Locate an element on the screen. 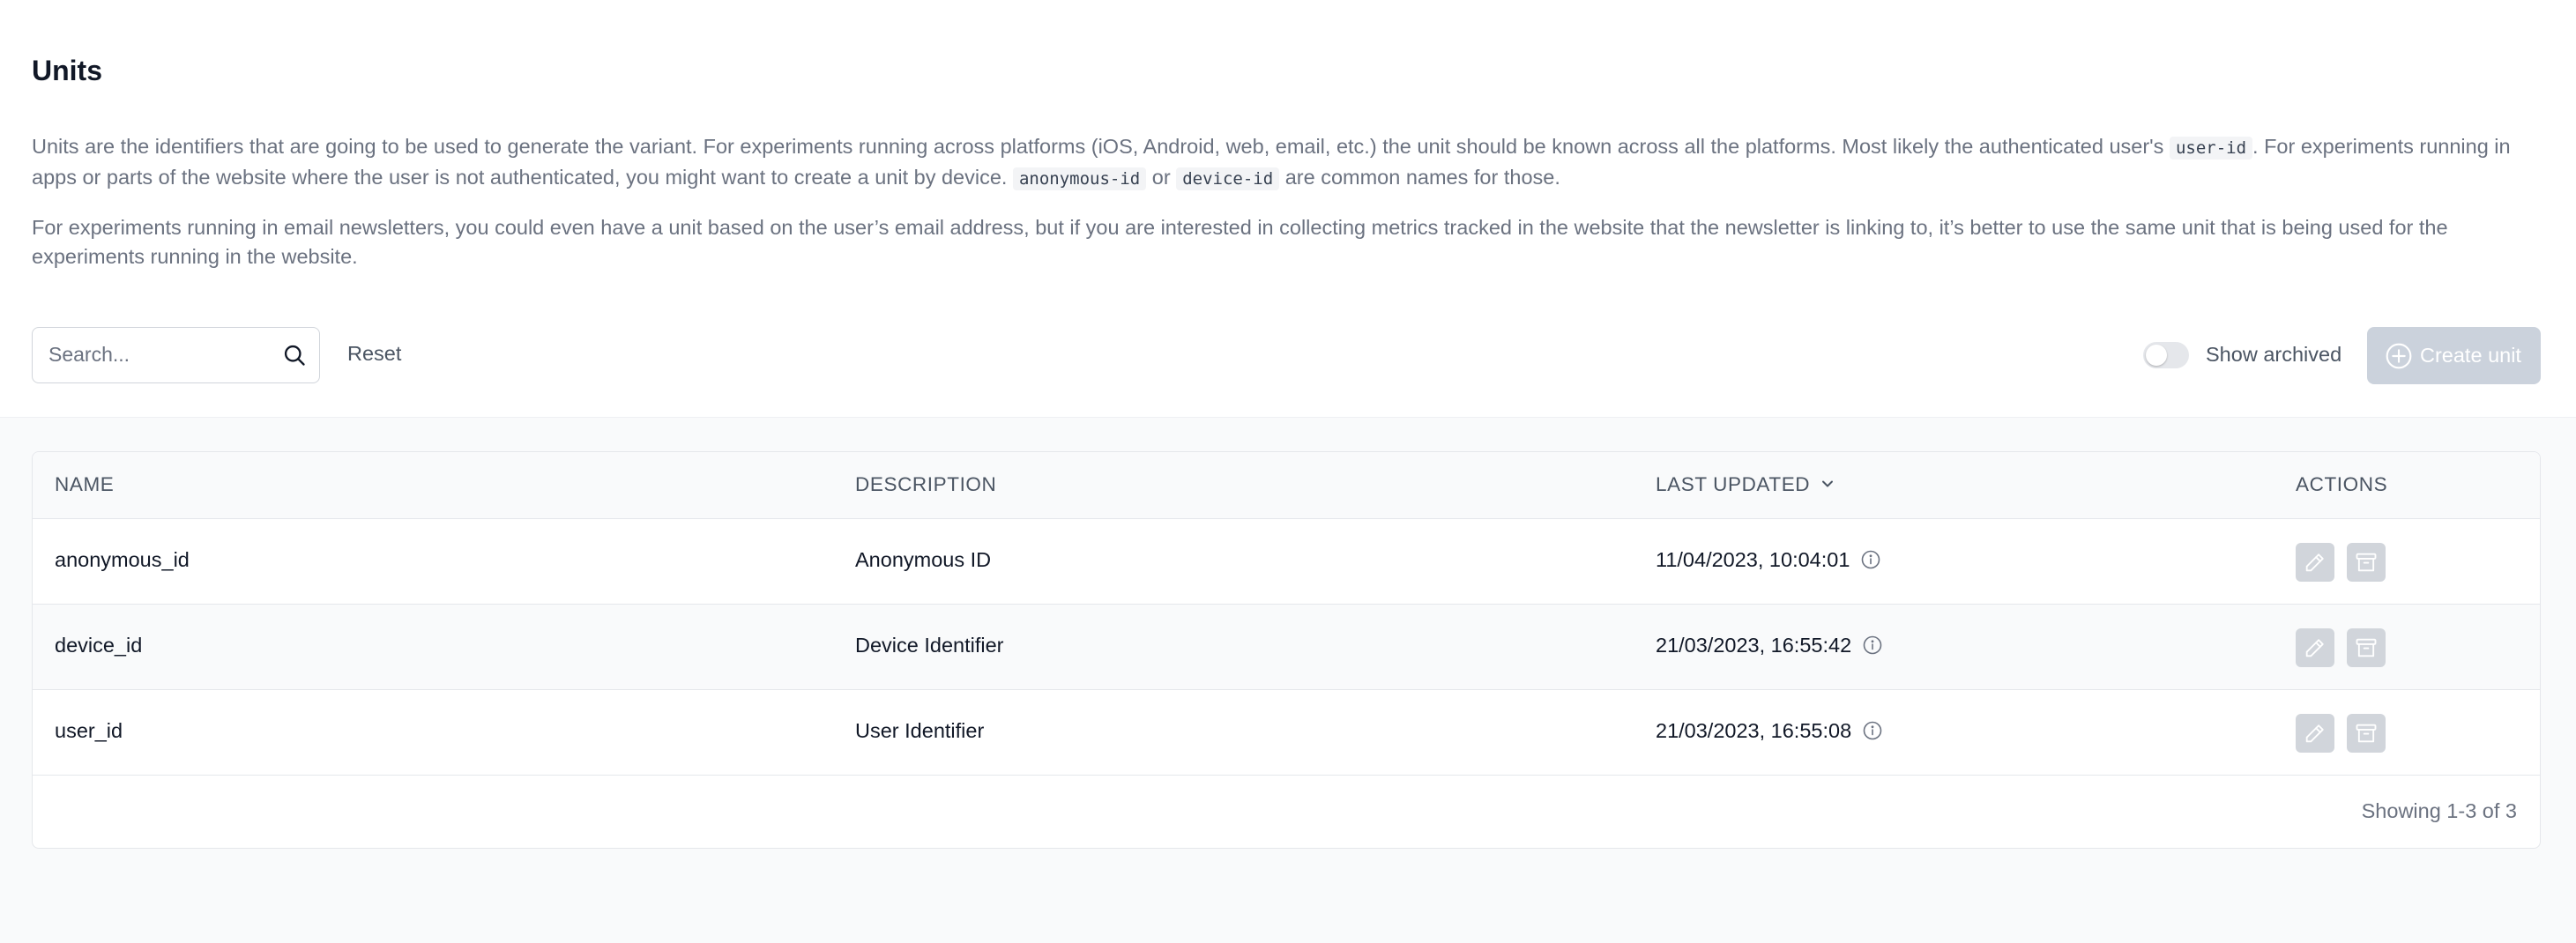 The width and height of the screenshot is (2576, 943). unit-description: Anonymous ID is located at coordinates (924, 559).